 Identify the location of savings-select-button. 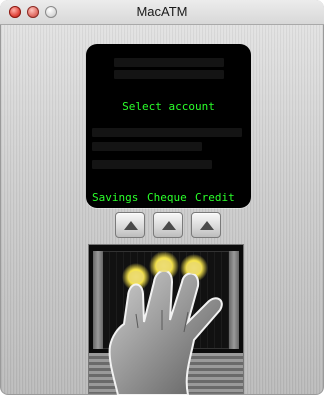
(130, 225).